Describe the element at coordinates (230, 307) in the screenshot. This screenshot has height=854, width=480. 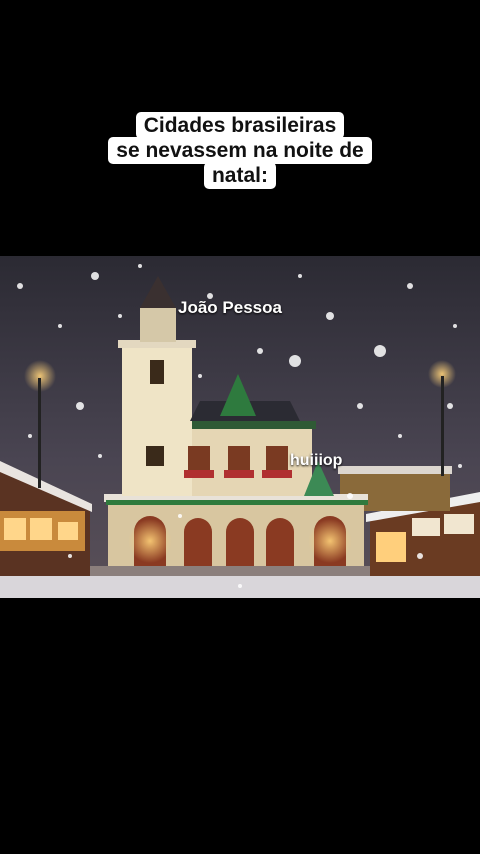
I see `city-label: João Pessoa` at that location.